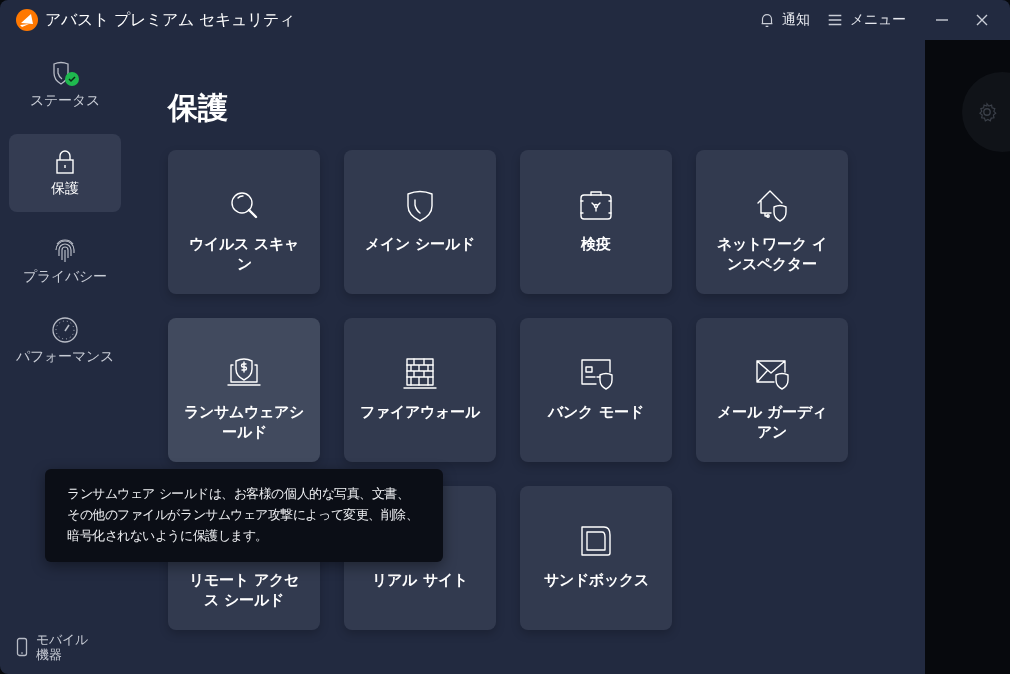 This screenshot has height=674, width=1010. I want to click on tooltip: ランサムウェア シールドは、お客様の個人的な写真、文書、その他のファイルがランサムウェア攻撃によって変更、削除、暗号化されないように保護します。, so click(244, 515).